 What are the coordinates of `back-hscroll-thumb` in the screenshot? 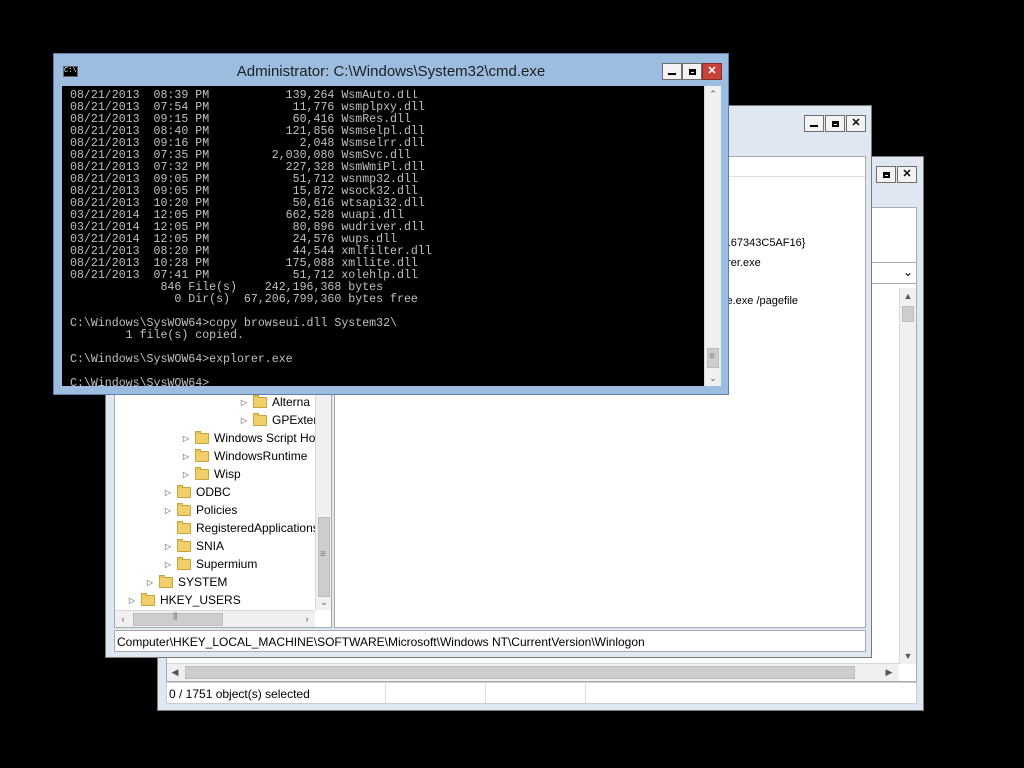 It's located at (520, 672).